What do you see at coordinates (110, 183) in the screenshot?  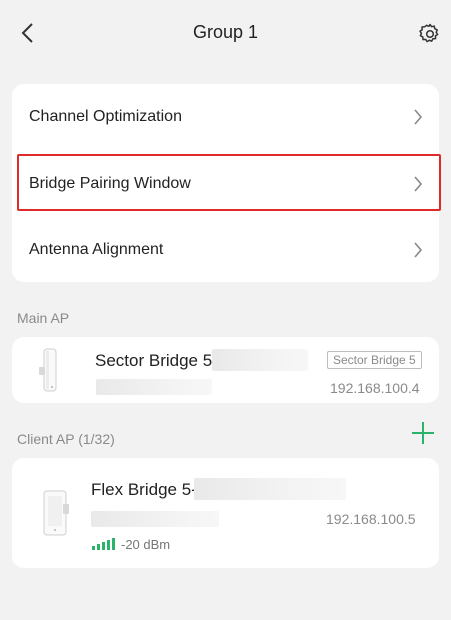 I see `menu-item-label: Bridge Pairing Window` at bounding box center [110, 183].